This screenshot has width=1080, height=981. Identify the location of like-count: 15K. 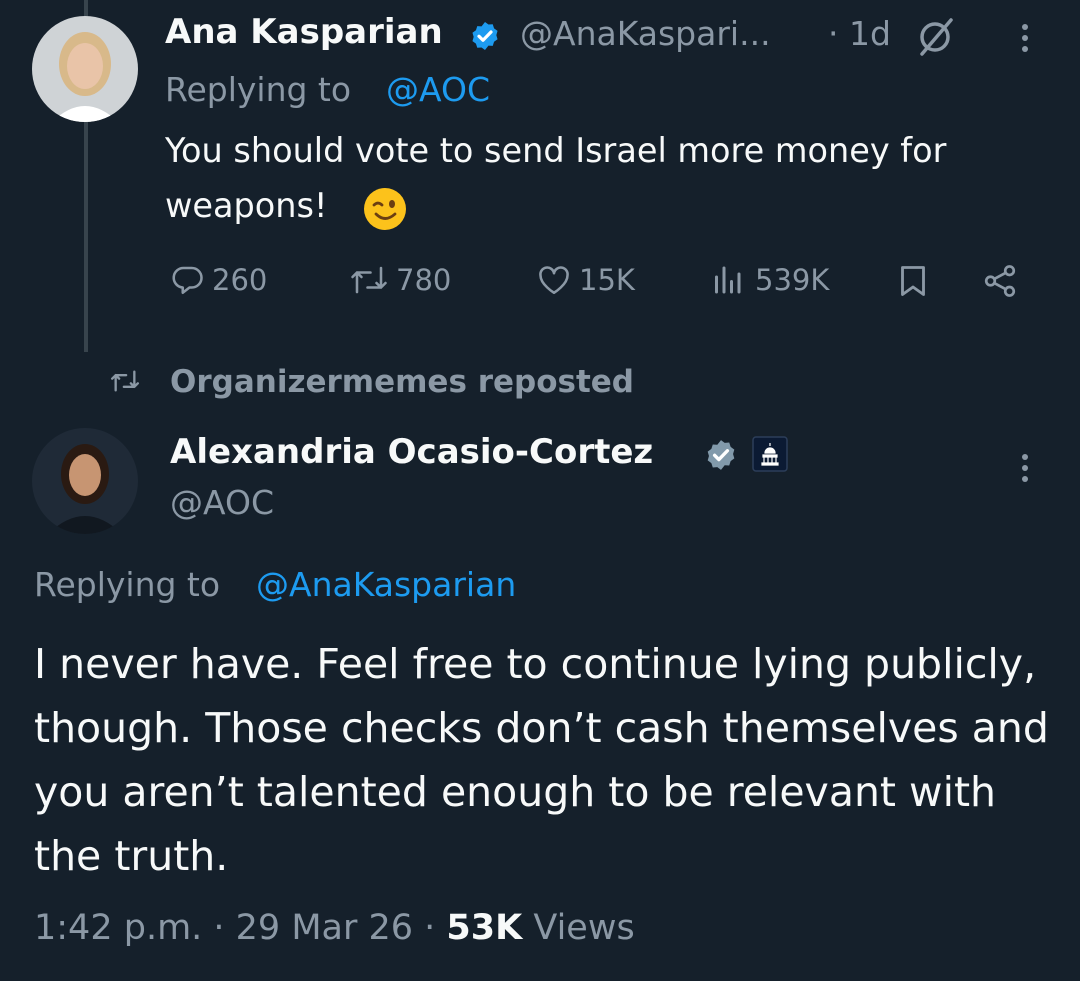
(607, 280).